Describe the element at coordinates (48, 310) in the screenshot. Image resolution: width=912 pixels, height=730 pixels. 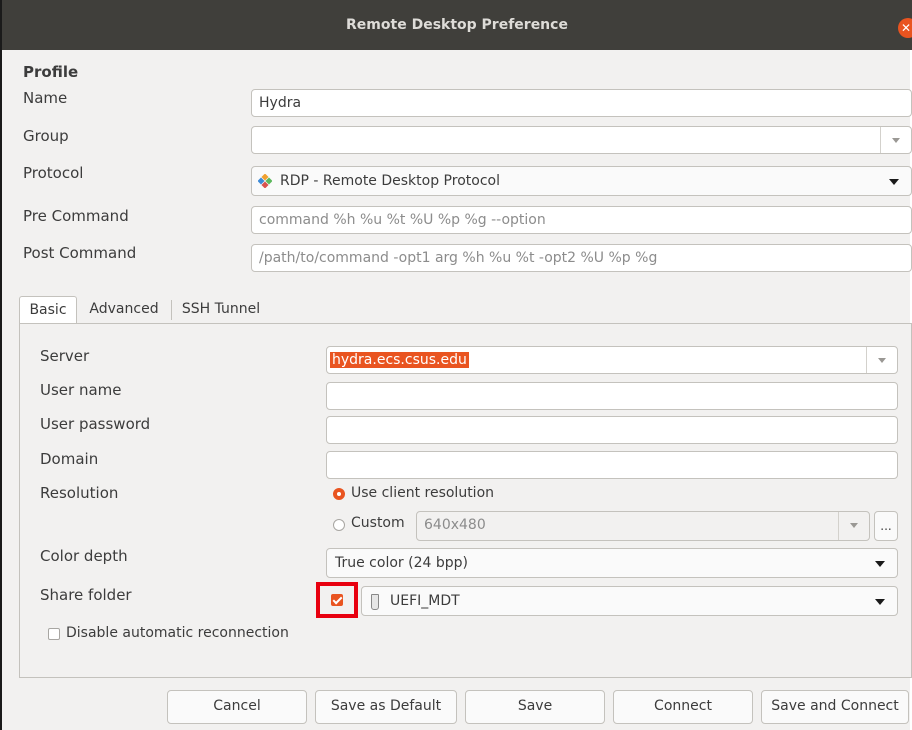
I see `tab-basic: Basic` at that location.